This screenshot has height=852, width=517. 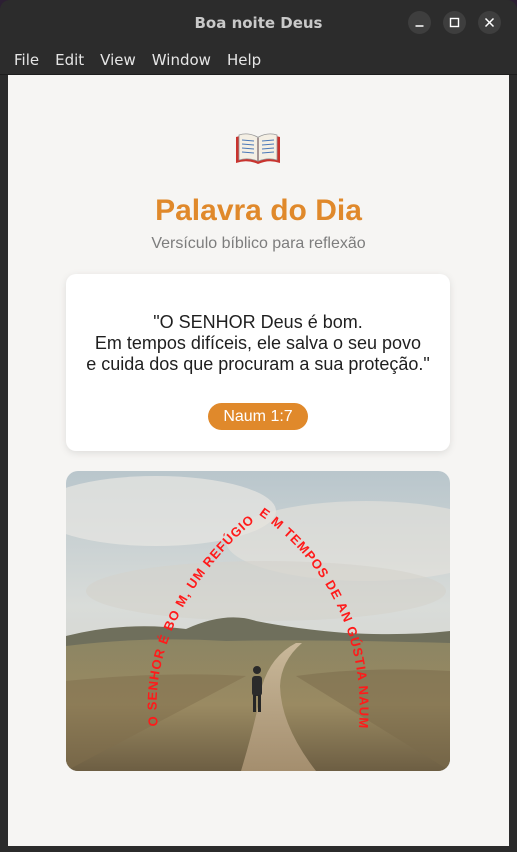 I want to click on minimize-icon, so click(x=419, y=26).